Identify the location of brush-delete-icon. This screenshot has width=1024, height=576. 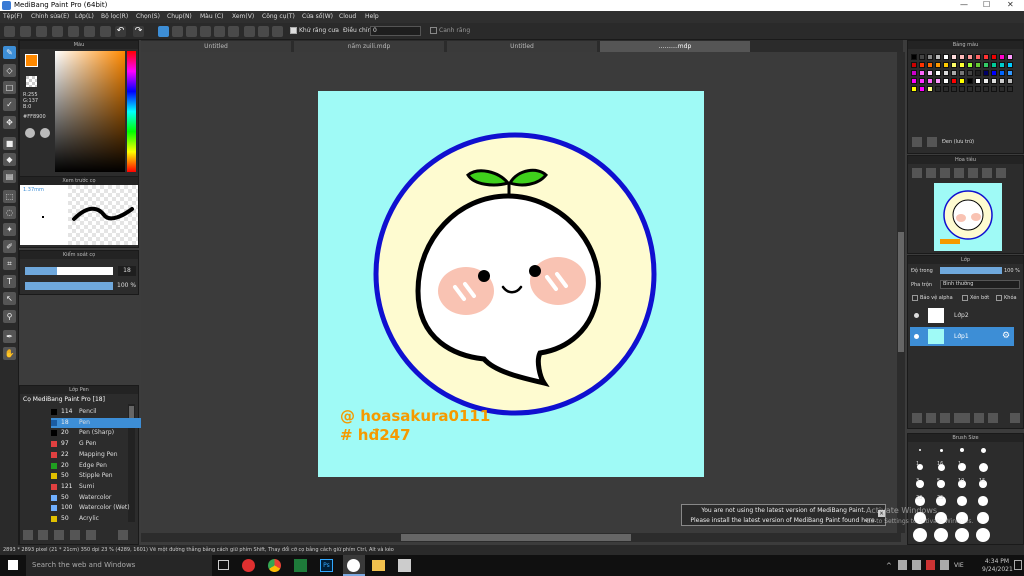
(123, 535).